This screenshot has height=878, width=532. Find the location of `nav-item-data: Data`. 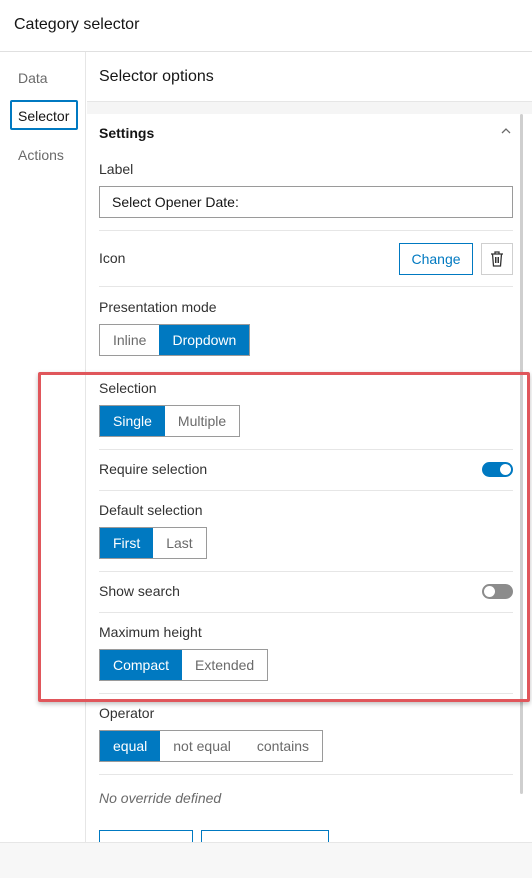

nav-item-data: Data is located at coordinates (44, 79).